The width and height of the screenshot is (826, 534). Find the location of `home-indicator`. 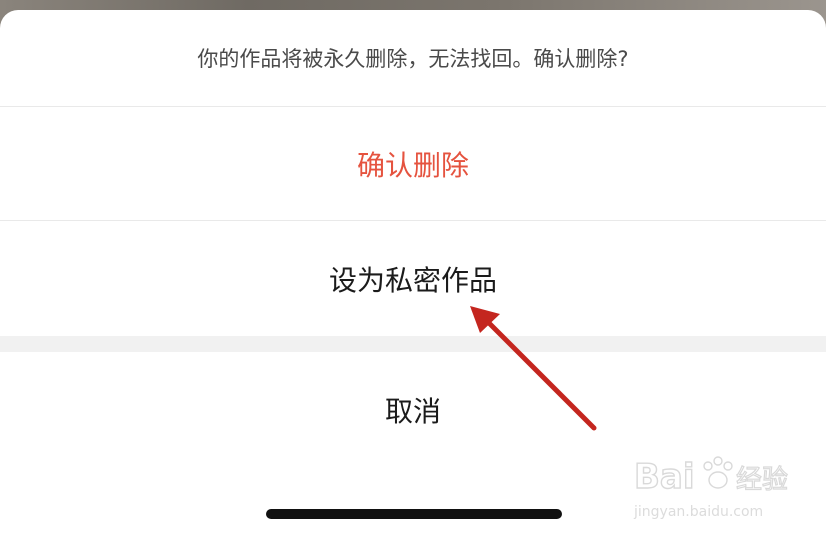

home-indicator is located at coordinates (414, 514).